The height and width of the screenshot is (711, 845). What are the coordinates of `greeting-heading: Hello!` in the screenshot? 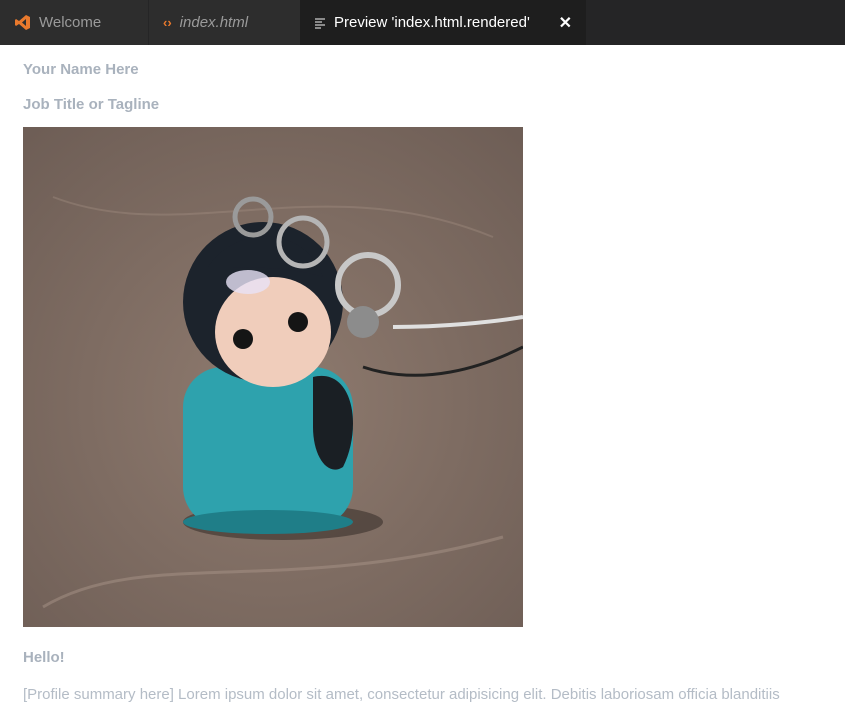 It's located at (44, 657).